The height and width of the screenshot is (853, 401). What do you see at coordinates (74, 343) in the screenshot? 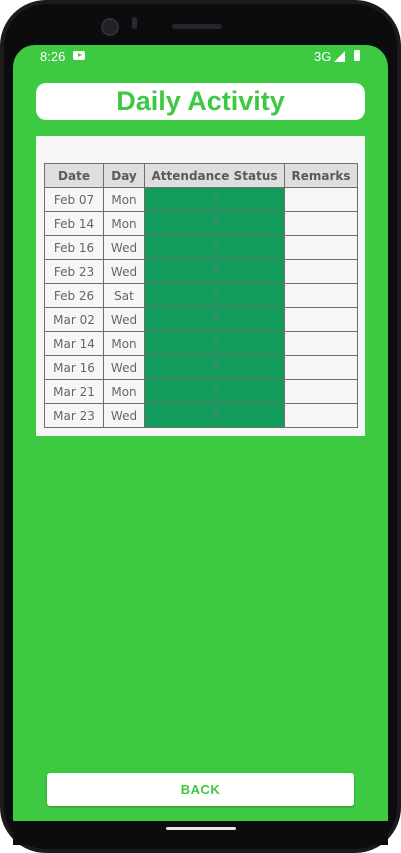
I see `cell-date: Mar 14` at bounding box center [74, 343].